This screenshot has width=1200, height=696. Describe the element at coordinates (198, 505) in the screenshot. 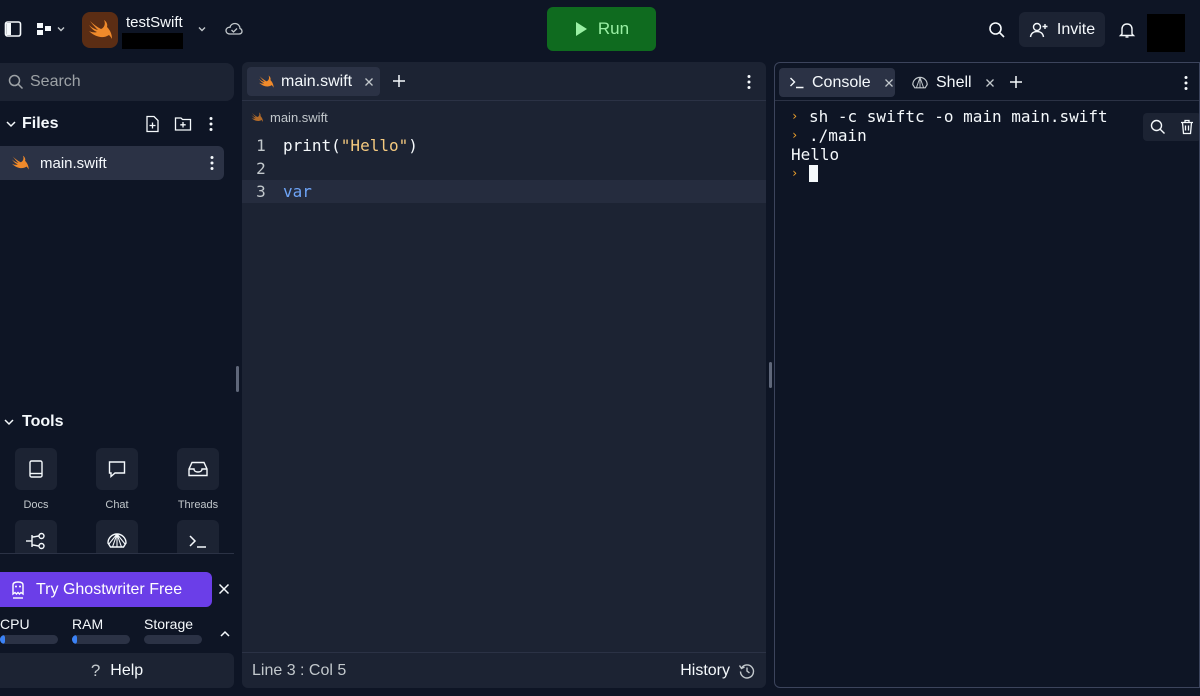

I see `tool-label: Threads` at that location.